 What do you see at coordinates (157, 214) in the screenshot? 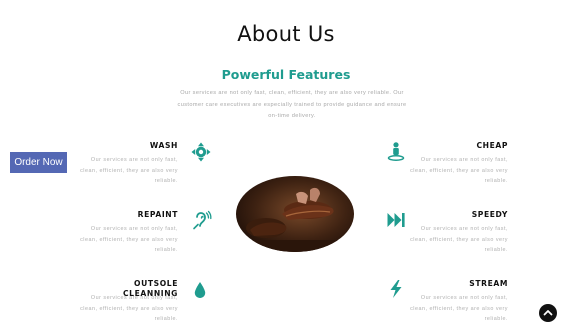
I see `feature-title: REPAINT` at bounding box center [157, 214].